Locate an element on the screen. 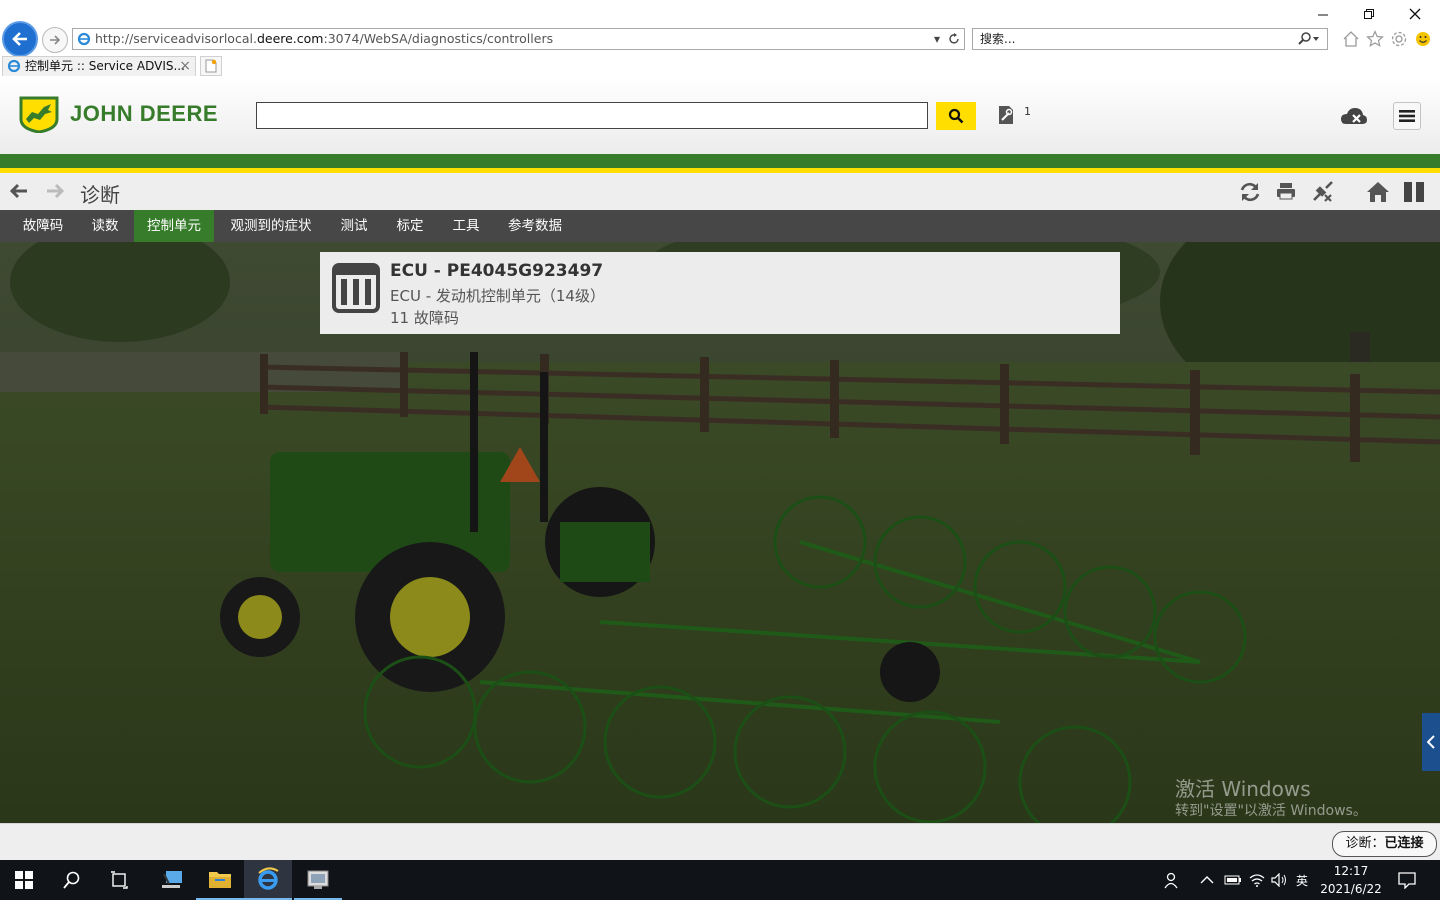 This screenshot has width=1440, height=900. favorites-star-icon is located at coordinates (1375, 39).